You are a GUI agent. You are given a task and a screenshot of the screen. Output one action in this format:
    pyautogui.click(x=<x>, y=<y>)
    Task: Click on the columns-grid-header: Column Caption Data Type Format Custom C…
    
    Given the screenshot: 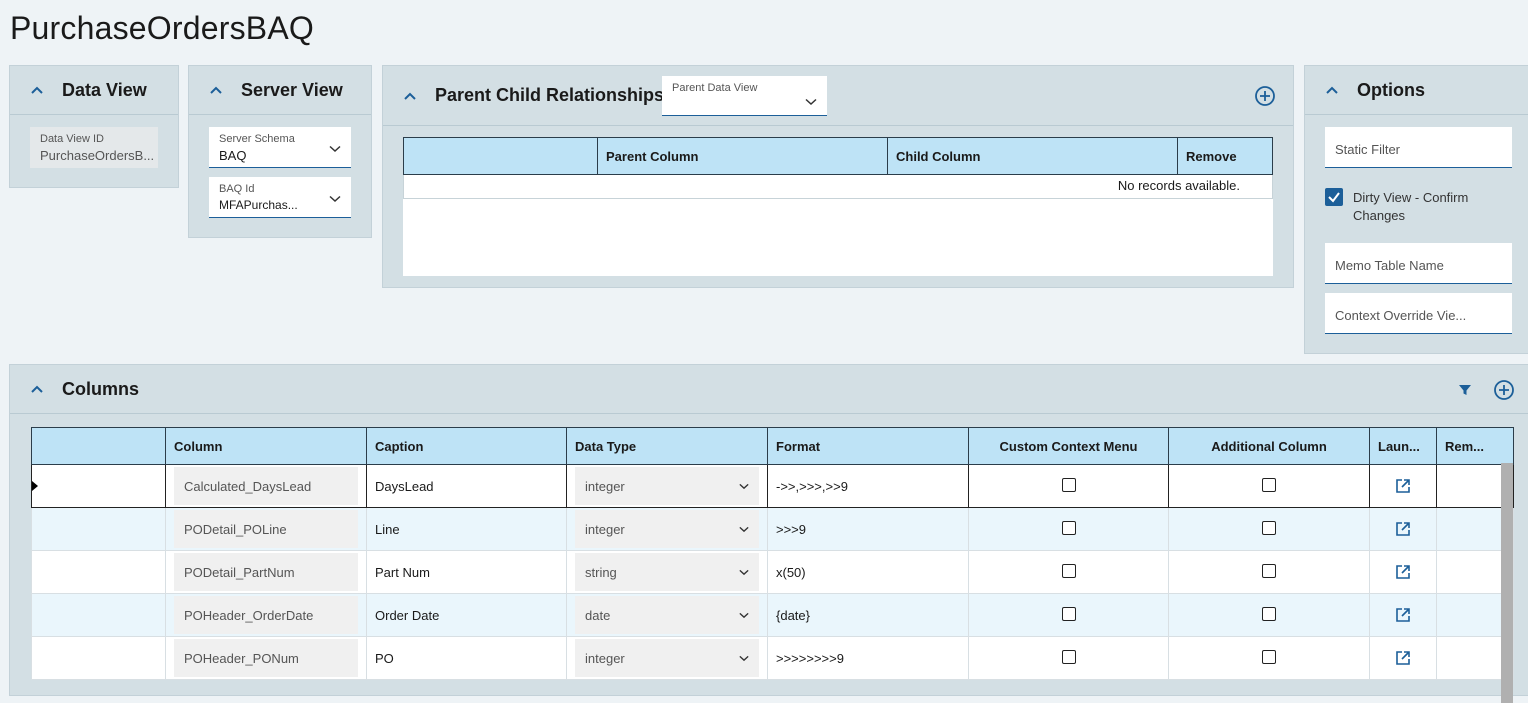 What is the action you would take?
    pyautogui.click(x=772, y=446)
    